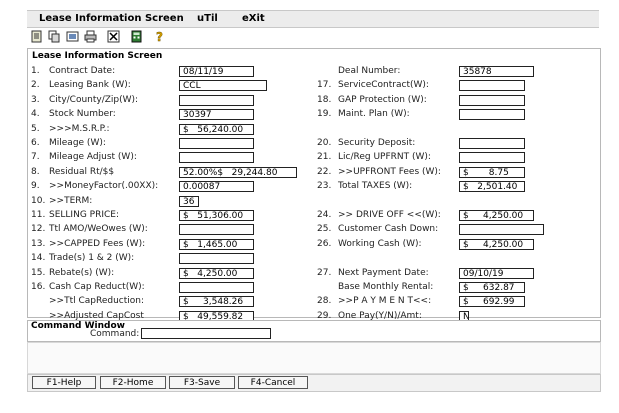 This screenshot has width=619, height=413. What do you see at coordinates (90, 85) in the screenshot?
I see `left-field-label: Leasing Bank (W):` at bounding box center [90, 85].